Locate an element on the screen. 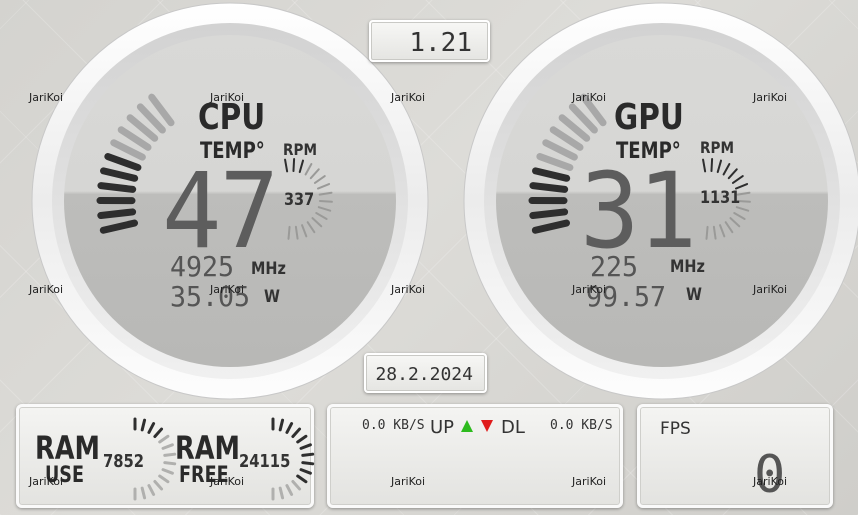 The height and width of the screenshot is (515, 858). upload-label: UP is located at coordinates (442, 427).